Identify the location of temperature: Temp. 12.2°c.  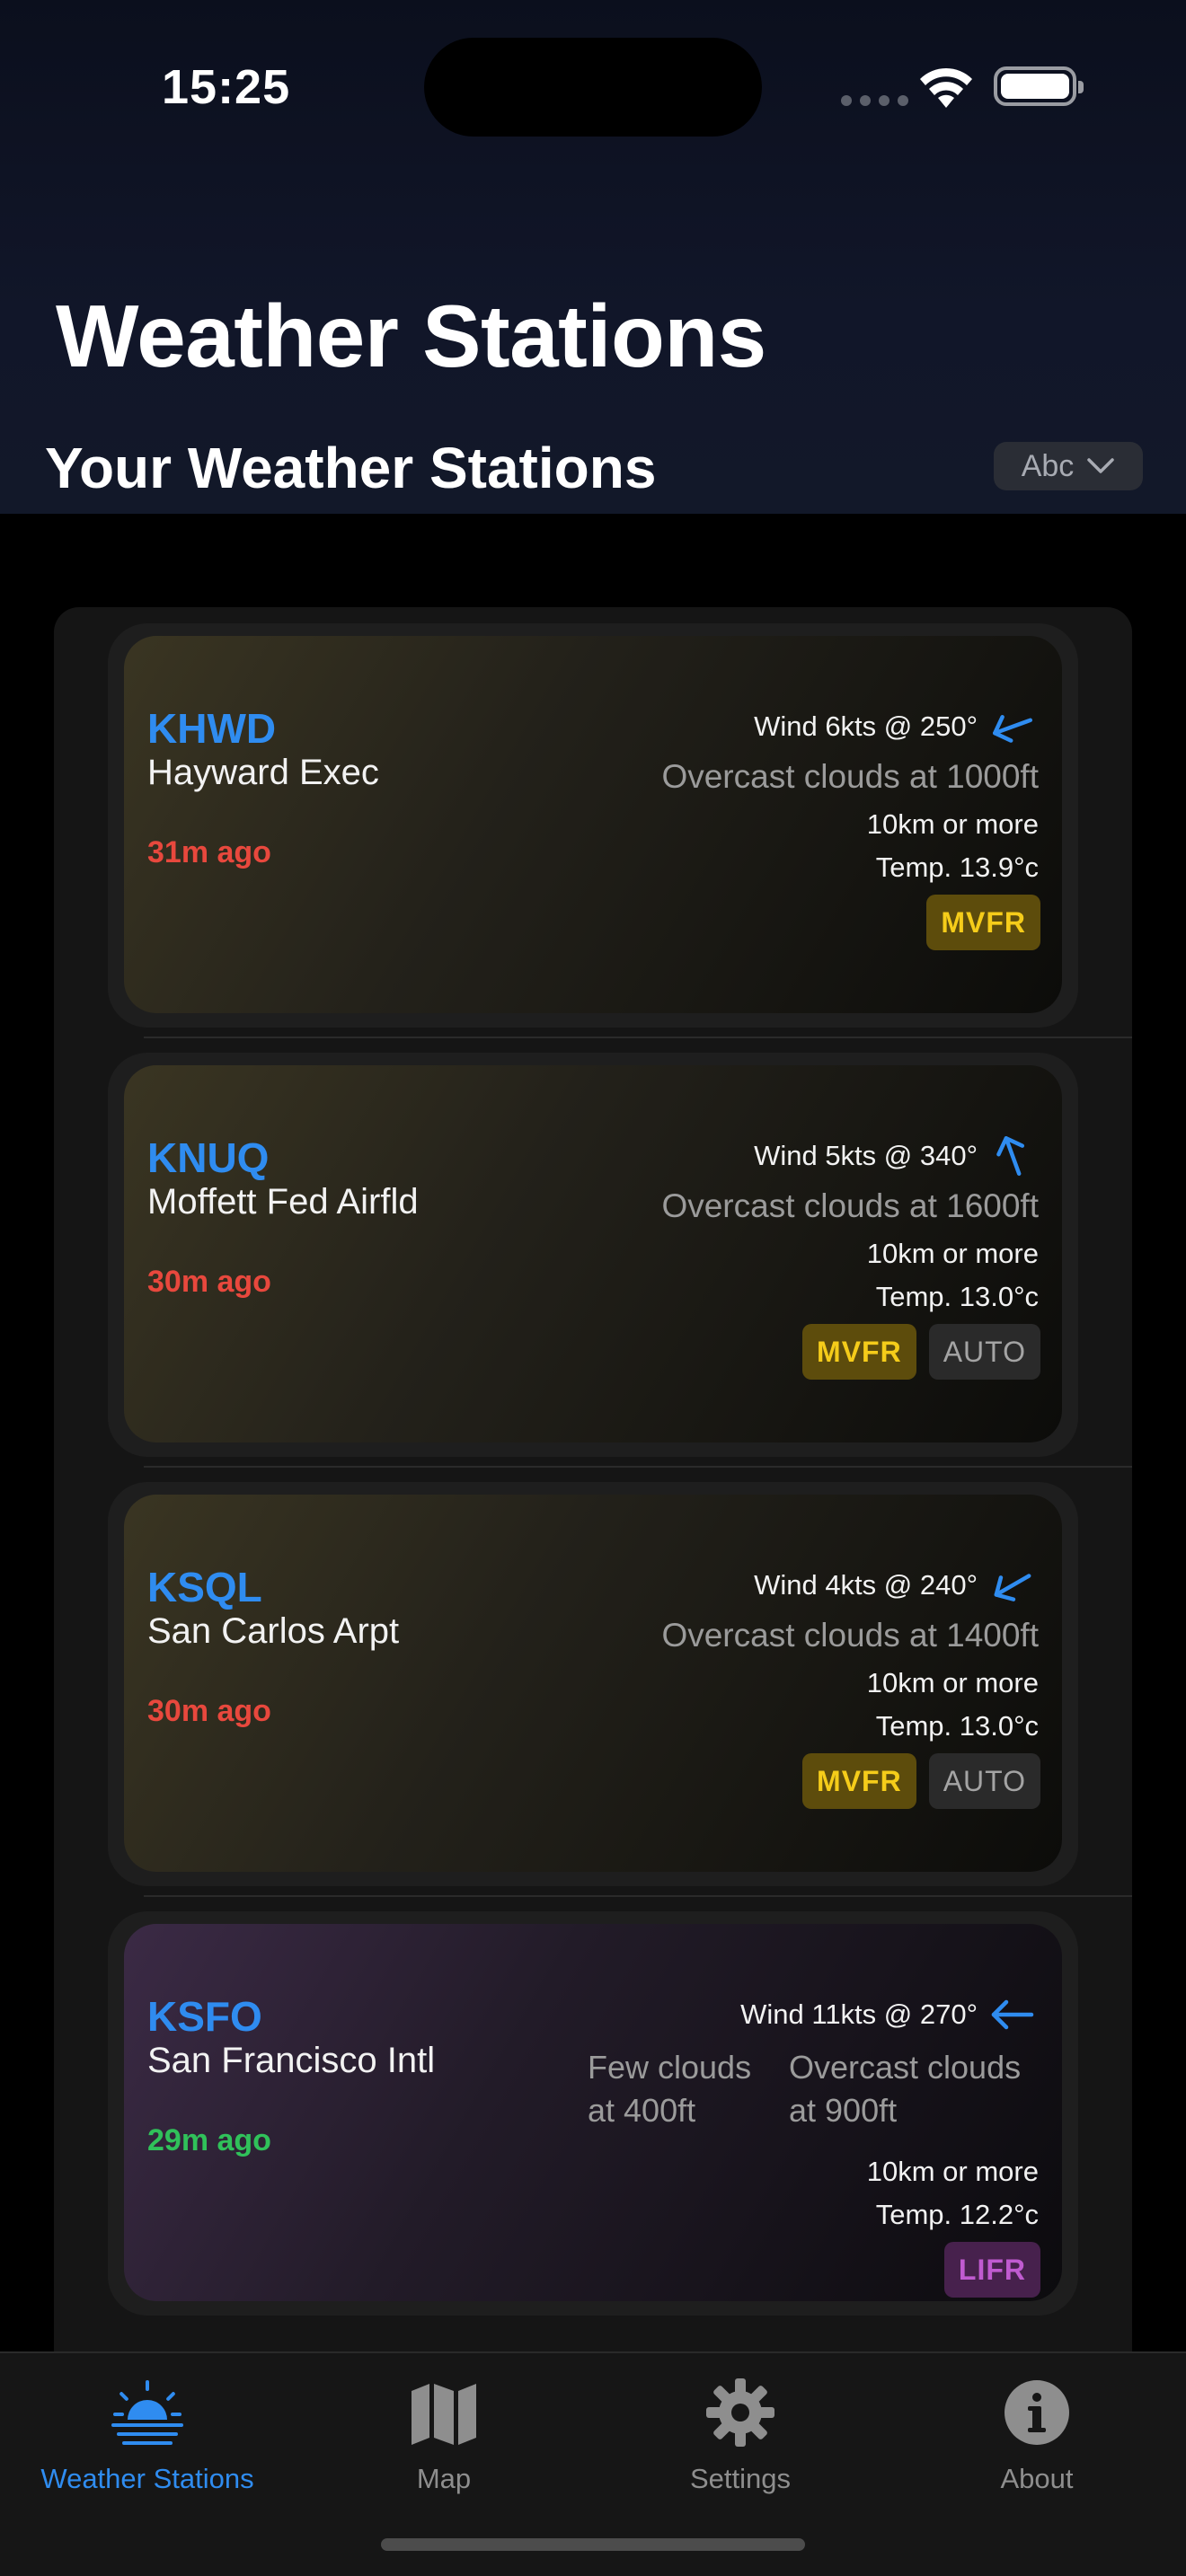
(957, 2214).